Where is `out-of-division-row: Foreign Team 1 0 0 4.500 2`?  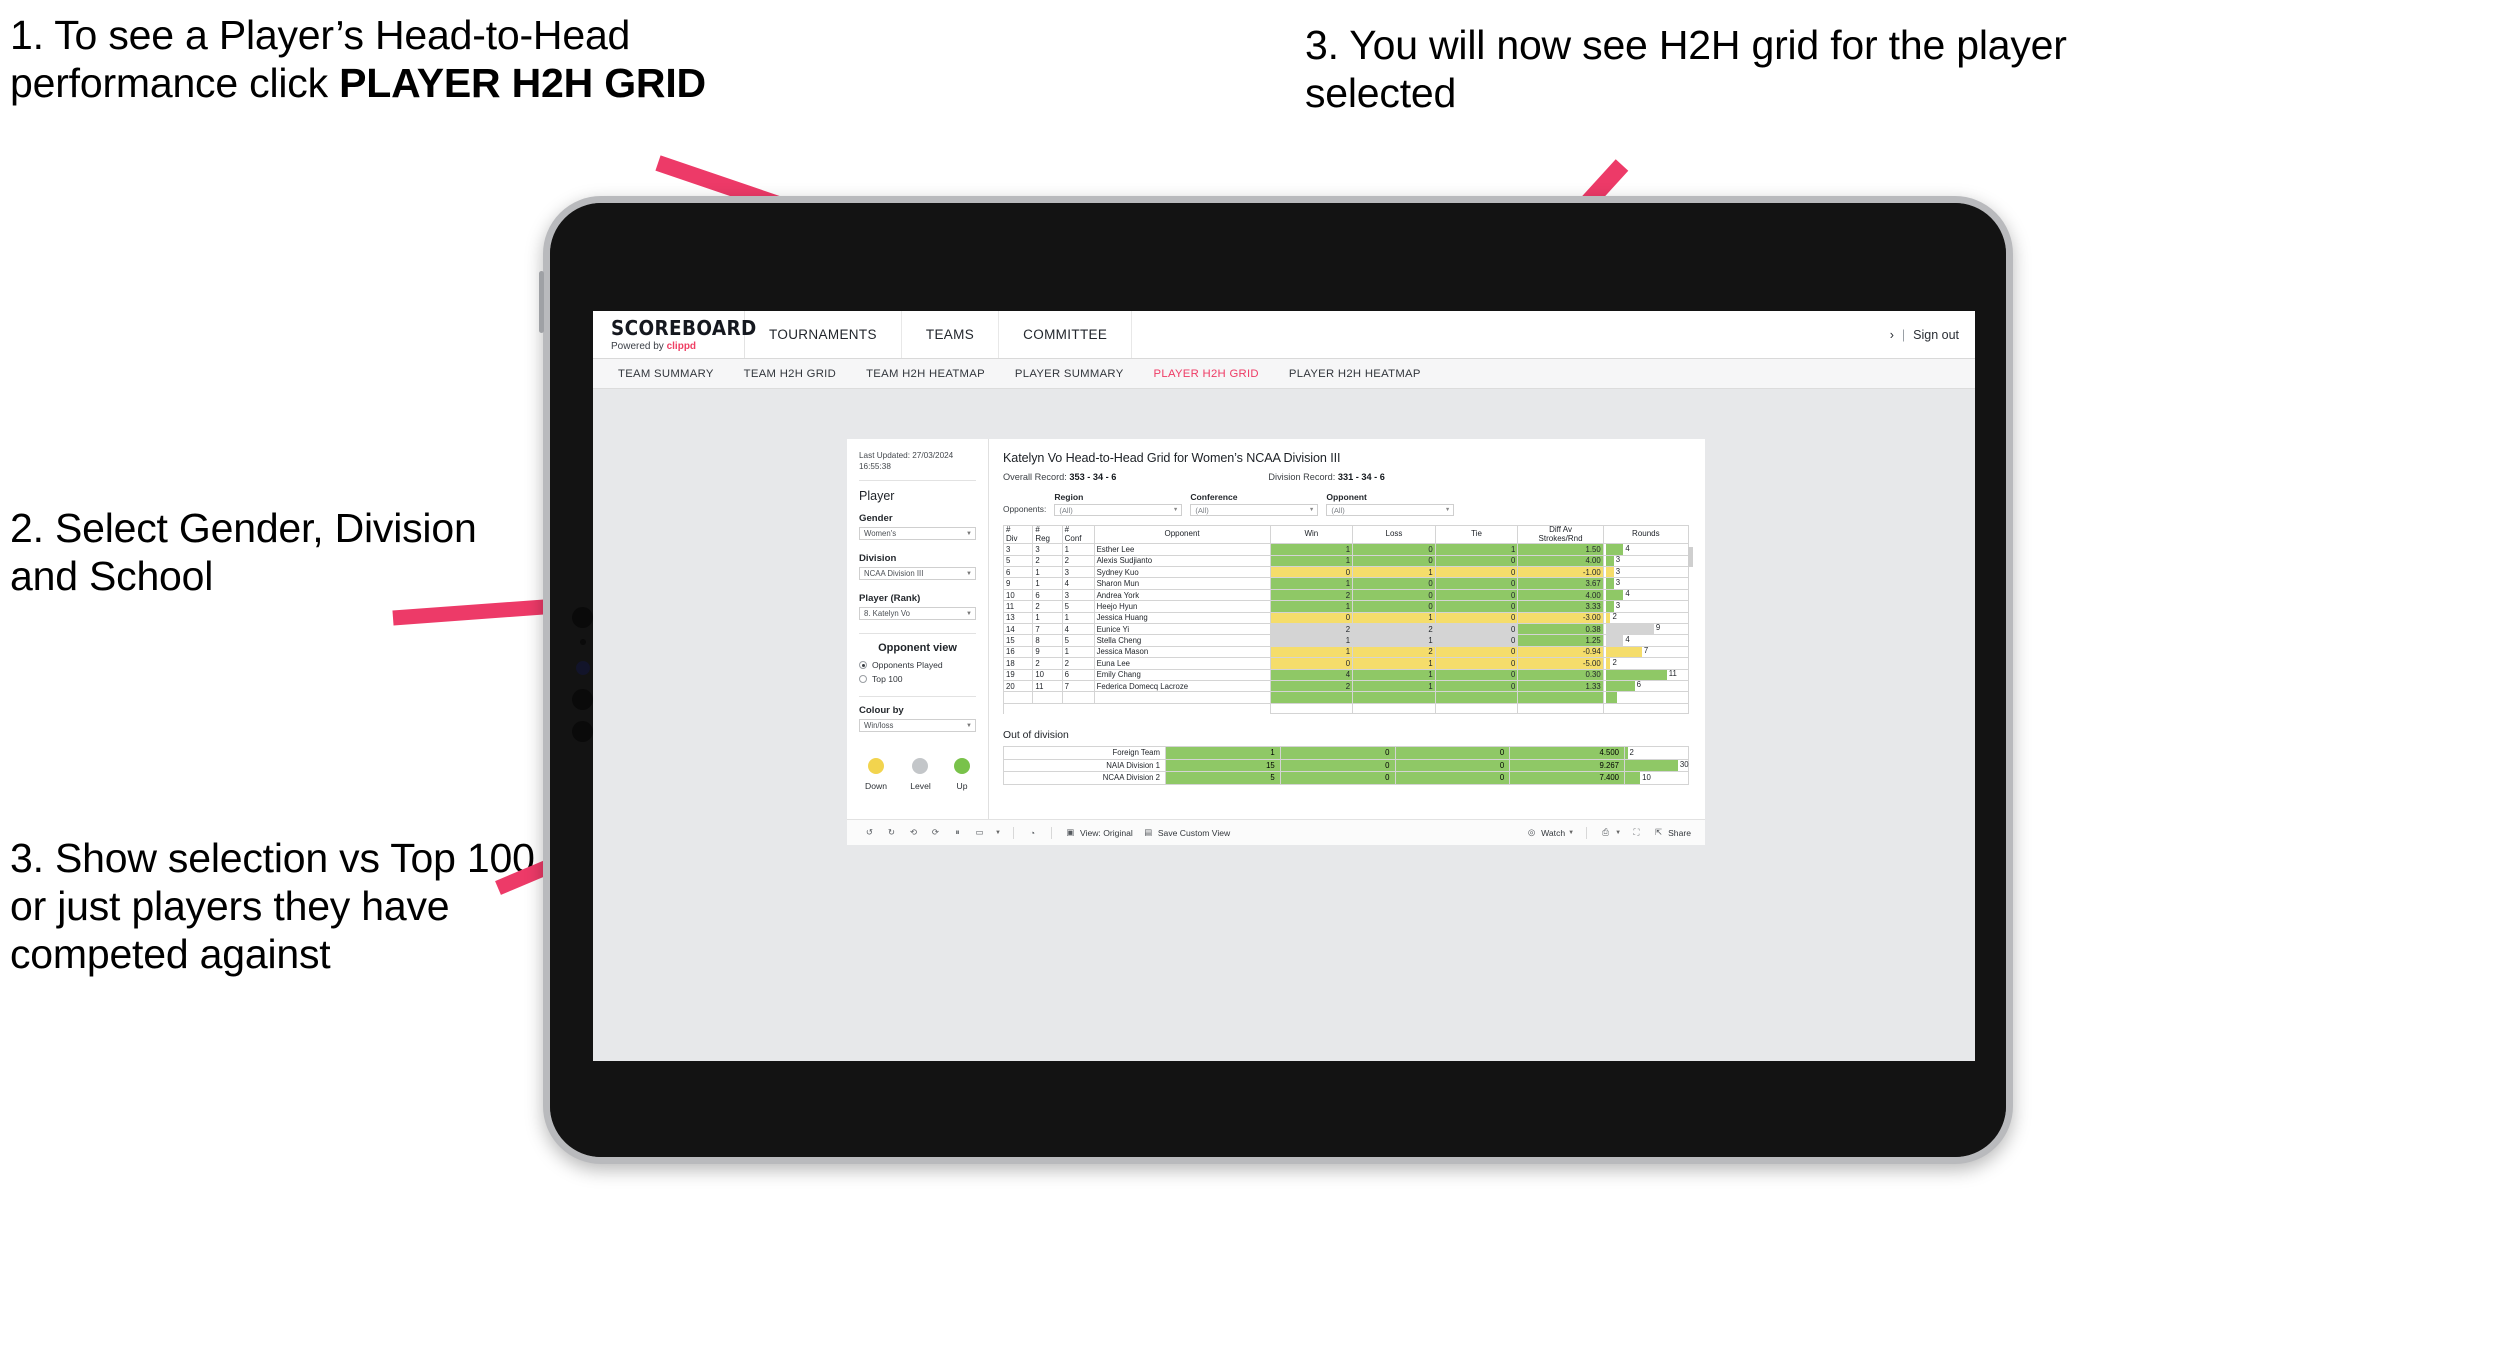 out-of-division-row: Foreign Team 1 0 0 4.500 2 is located at coordinates (1346, 753).